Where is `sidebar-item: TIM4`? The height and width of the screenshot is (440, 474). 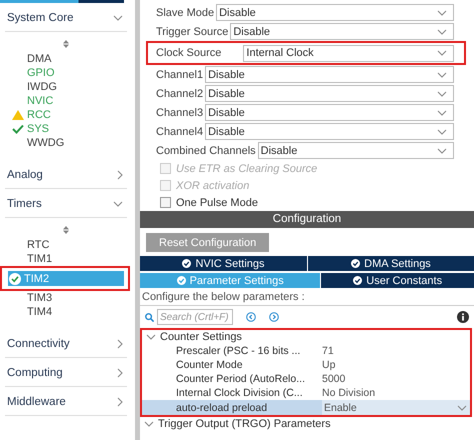
sidebar-item: TIM4 is located at coordinates (66, 312).